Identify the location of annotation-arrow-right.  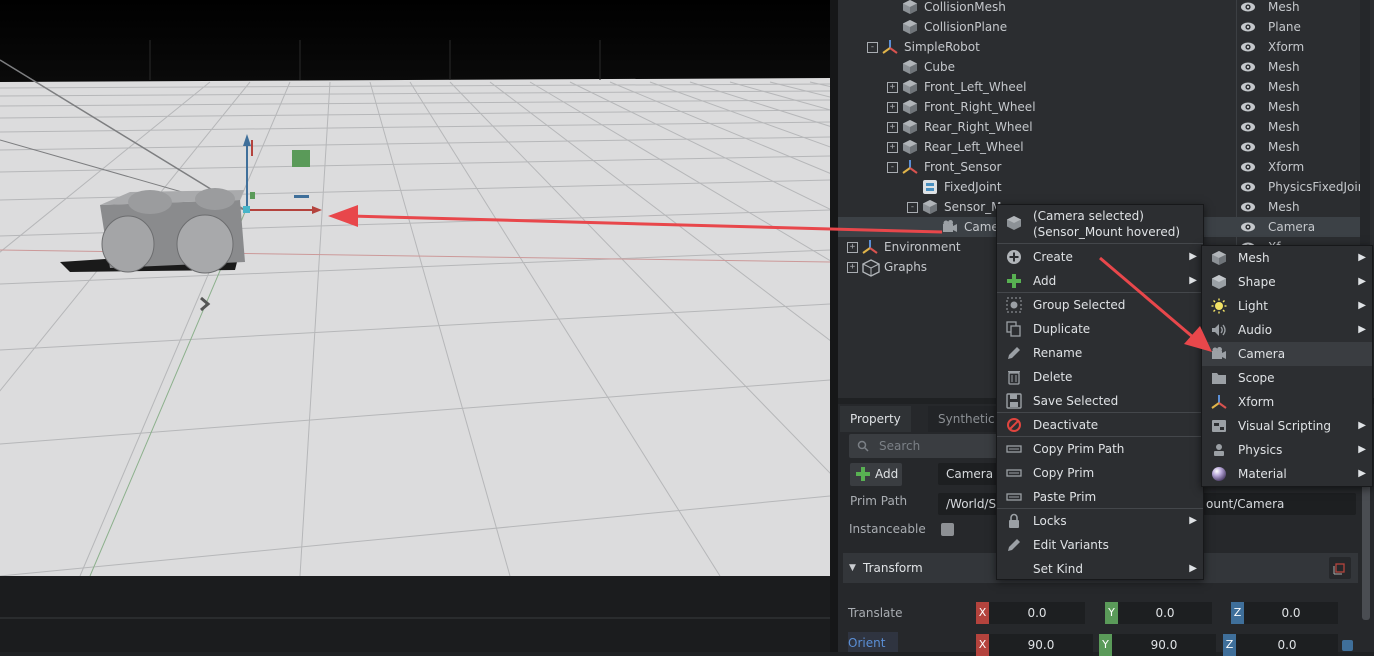
(1147, 298).